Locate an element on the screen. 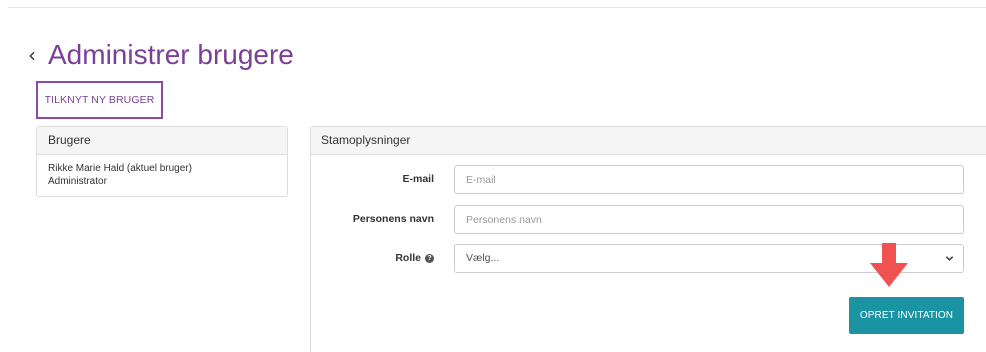 The image size is (986, 352). details-panel-heading: Stamoplysninger is located at coordinates (648, 141).